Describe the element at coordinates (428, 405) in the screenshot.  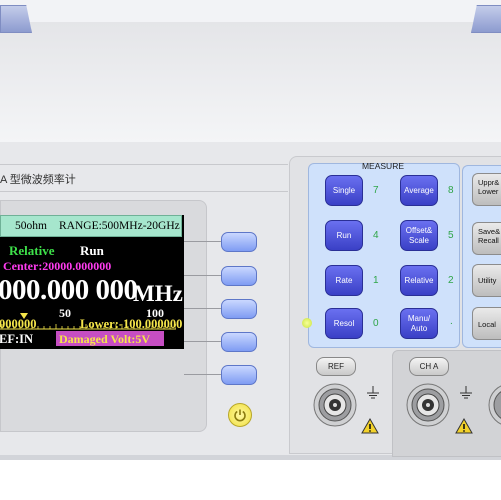
I see `channel-a-bnc-connector` at that location.